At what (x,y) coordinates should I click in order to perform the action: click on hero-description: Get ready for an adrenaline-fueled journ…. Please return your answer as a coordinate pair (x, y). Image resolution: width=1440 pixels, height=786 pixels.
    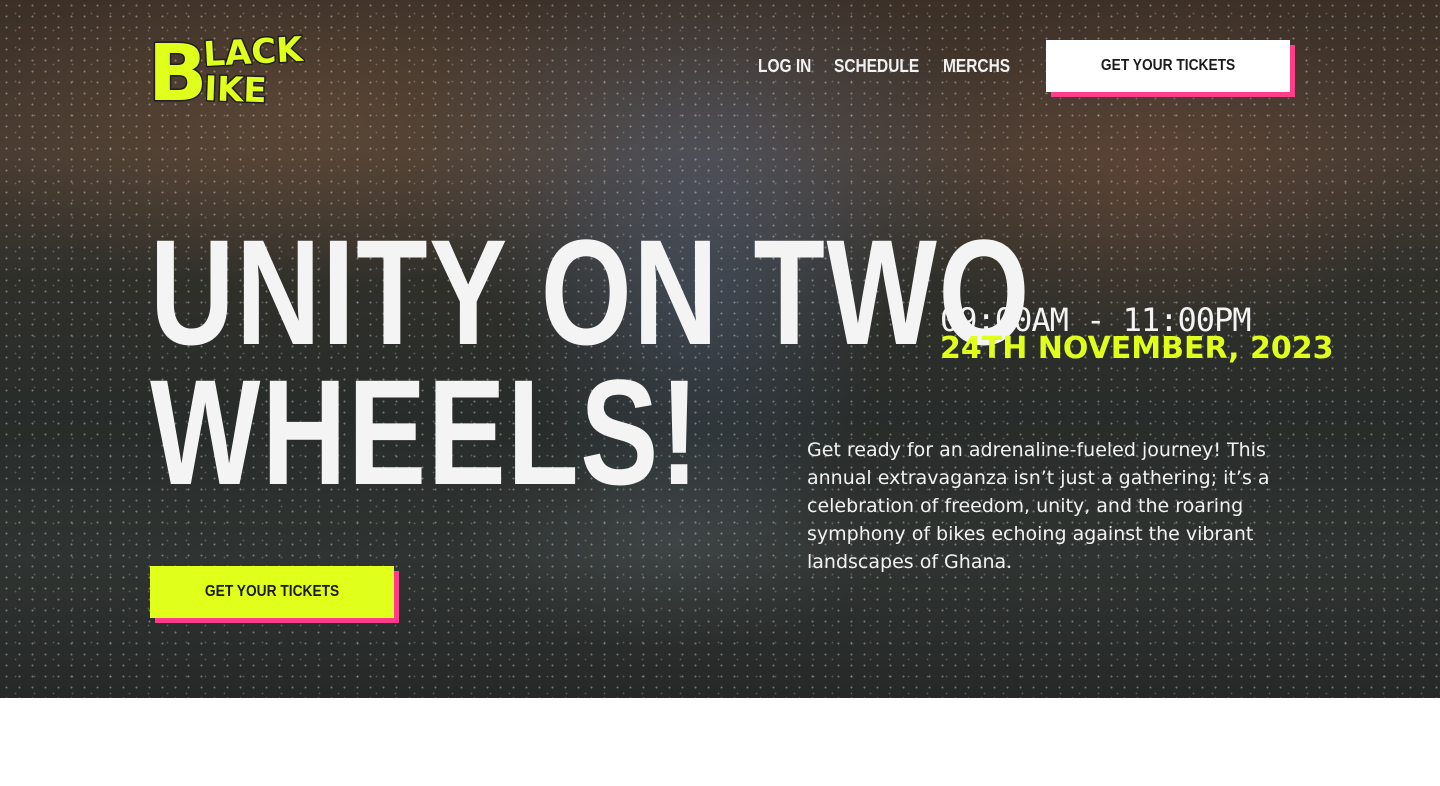
    Looking at the image, I should click on (1038, 506).